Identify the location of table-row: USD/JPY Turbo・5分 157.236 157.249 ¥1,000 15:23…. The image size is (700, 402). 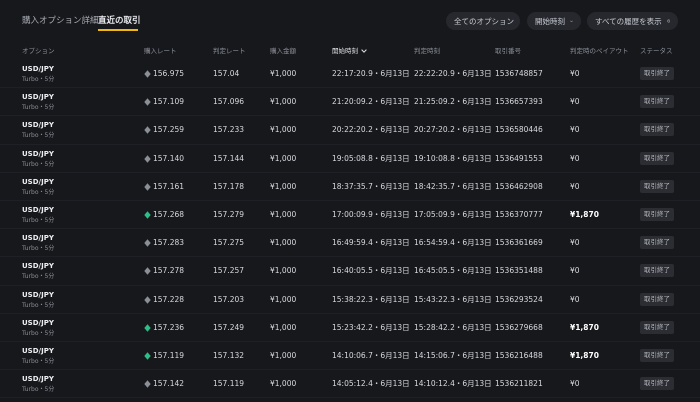
(350, 328).